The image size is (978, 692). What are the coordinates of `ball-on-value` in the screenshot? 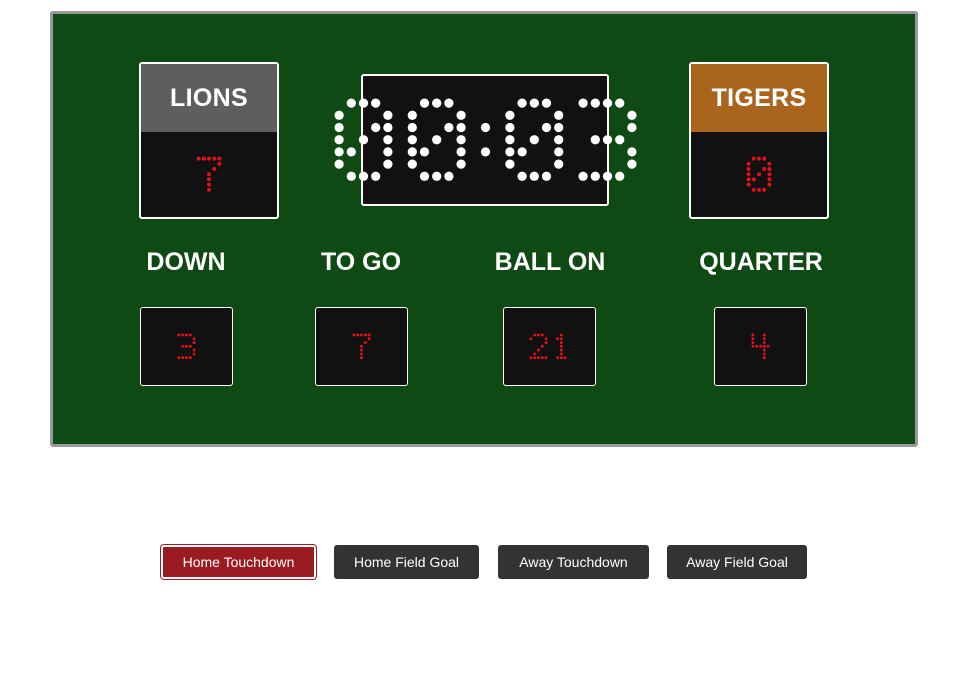 It's located at (550, 346).